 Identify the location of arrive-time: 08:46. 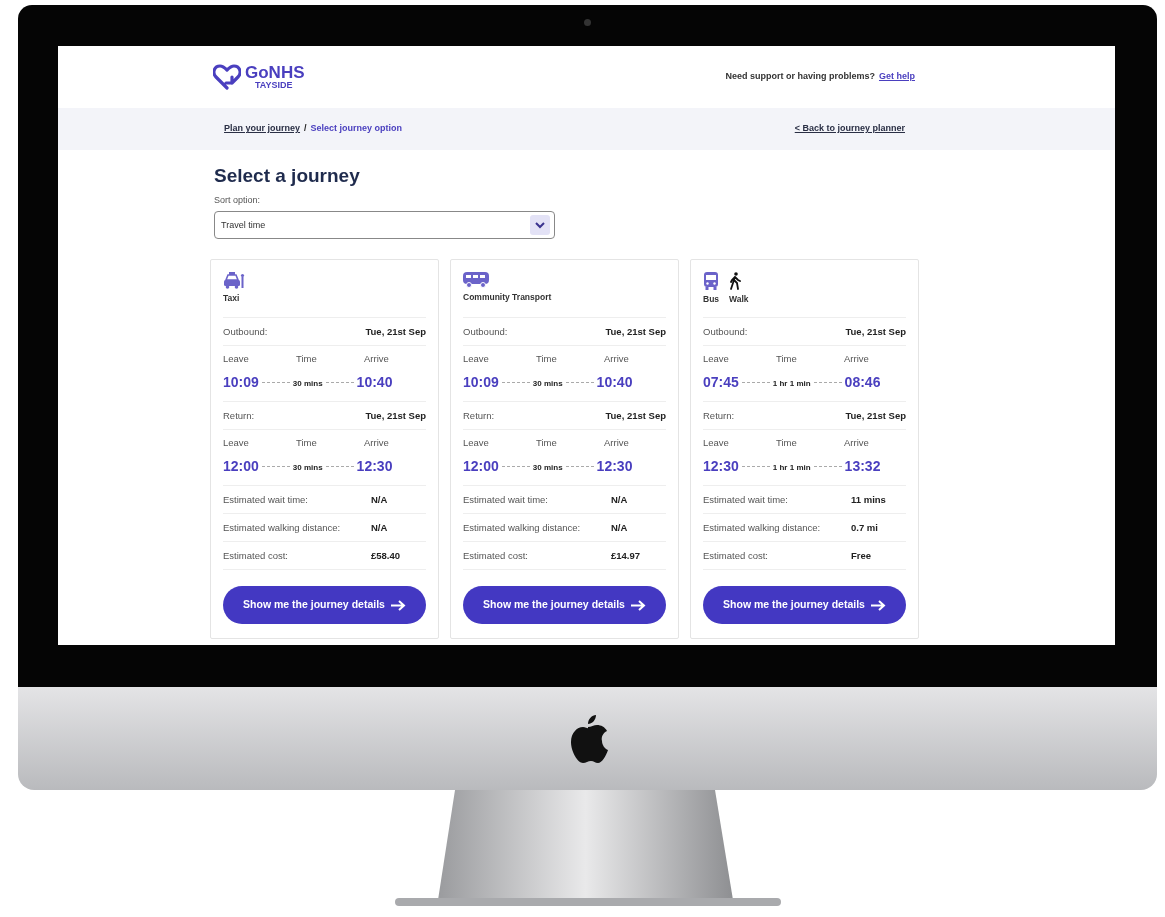
(862, 382).